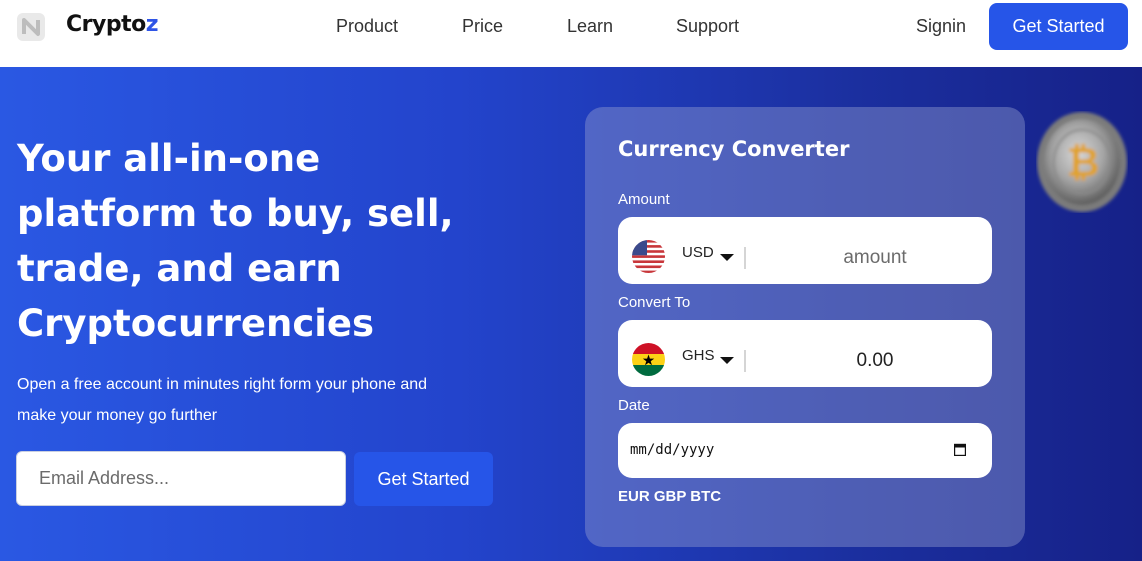  What do you see at coordinates (805, 353) in the screenshot?
I see `convert-to-field: GHS 0.00` at bounding box center [805, 353].